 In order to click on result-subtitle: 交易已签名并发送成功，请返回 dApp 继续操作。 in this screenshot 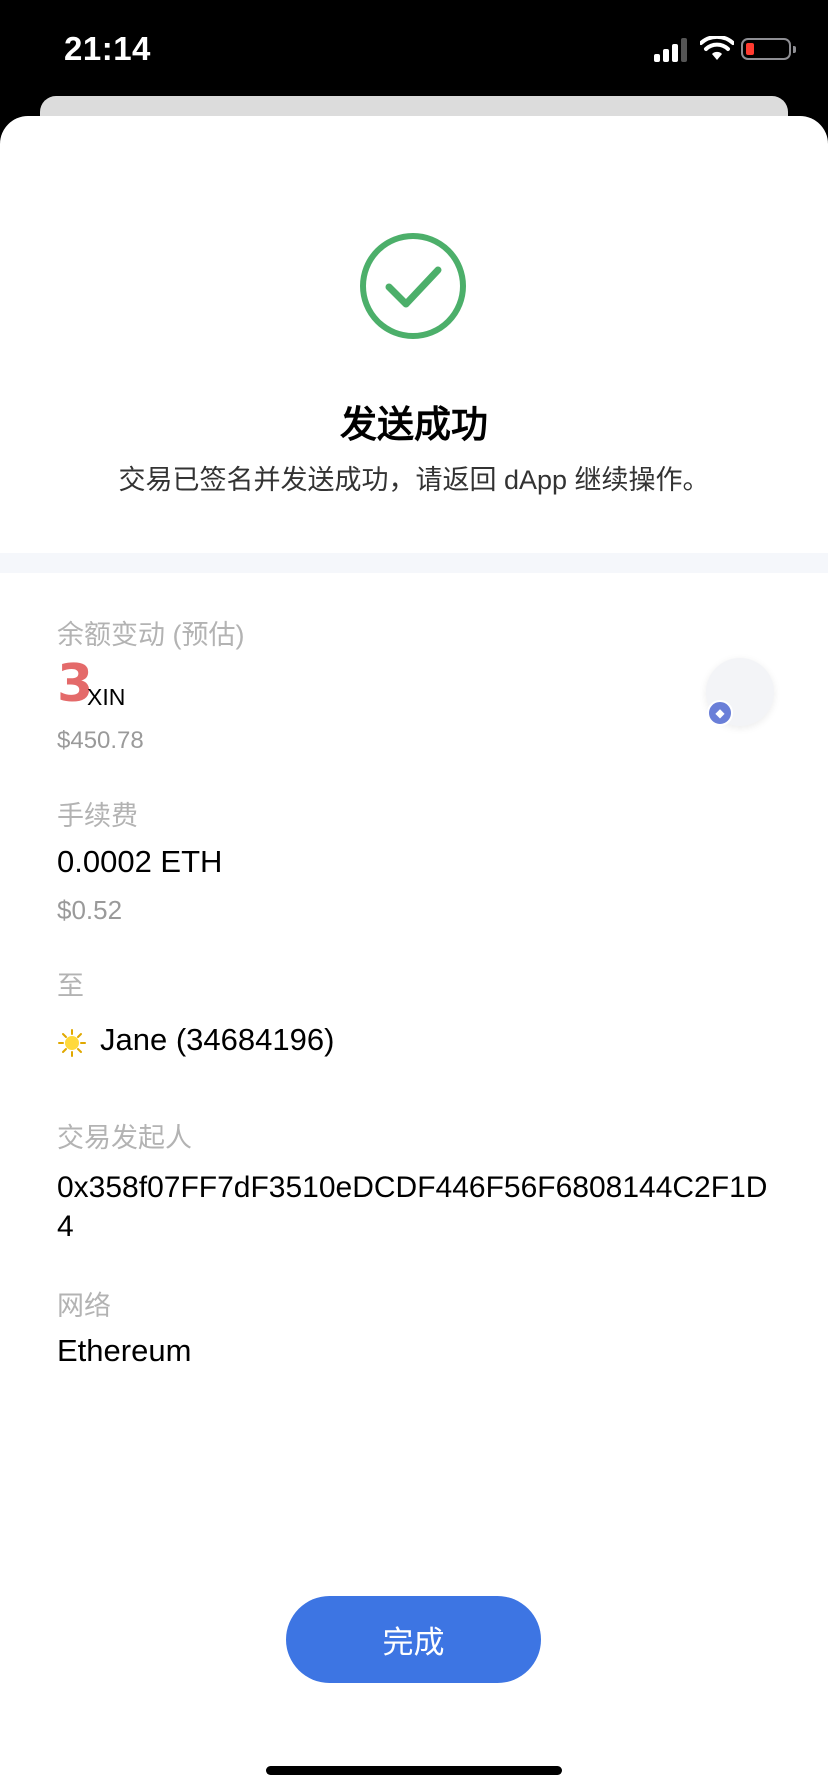, I will do `click(414, 480)`.